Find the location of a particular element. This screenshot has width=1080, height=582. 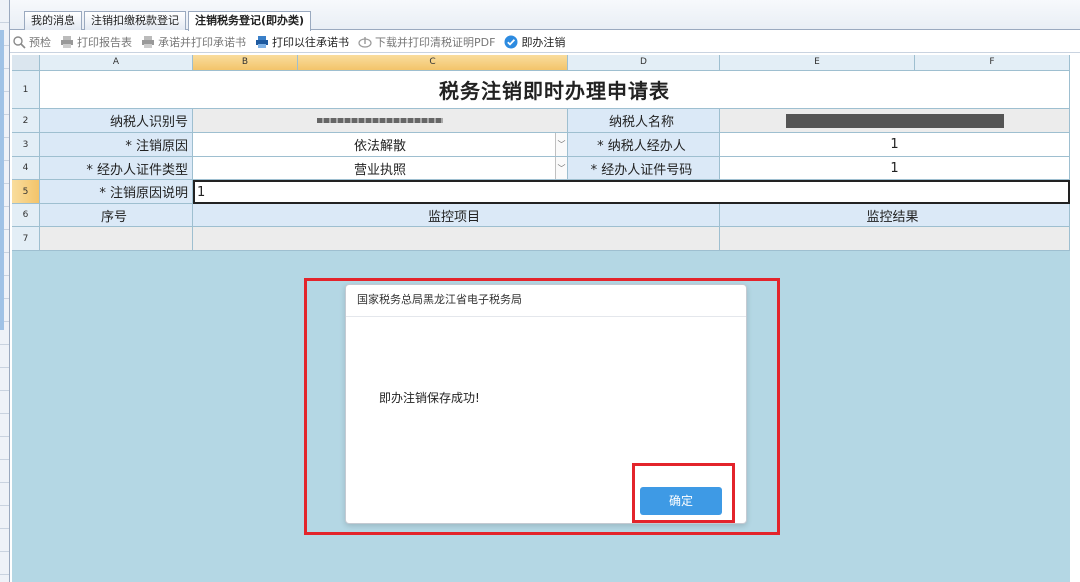

agent-label: * 纳税人经办人 is located at coordinates (644, 145).